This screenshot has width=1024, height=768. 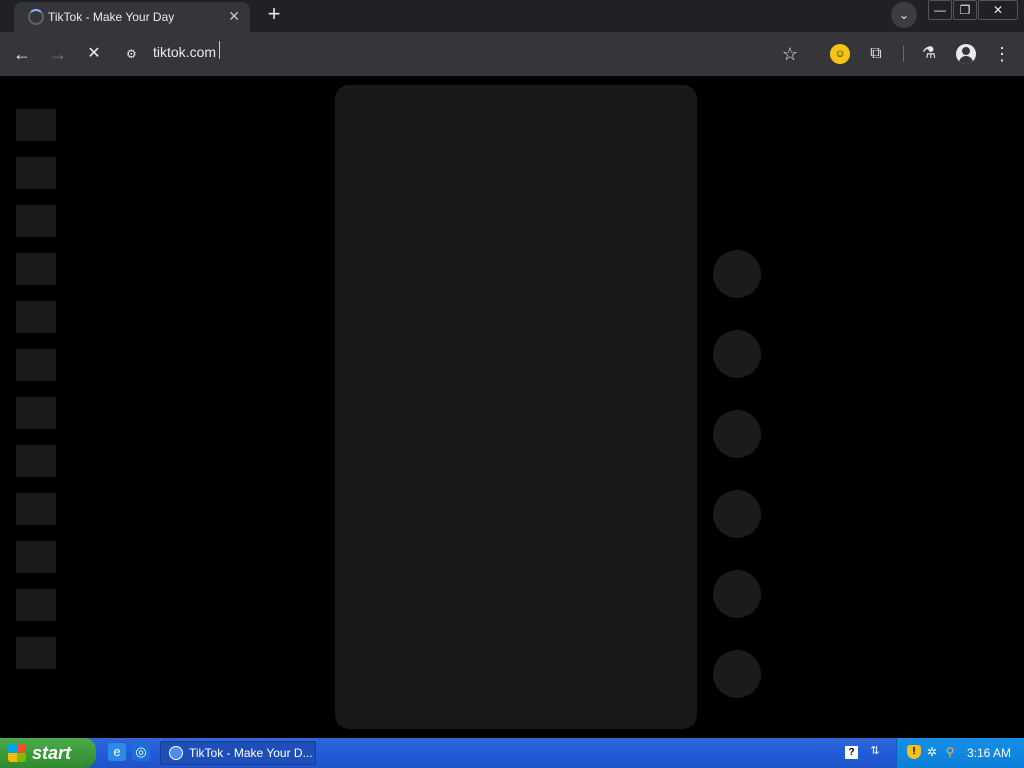 I want to click on chrome-icon, so click(x=176, y=753).